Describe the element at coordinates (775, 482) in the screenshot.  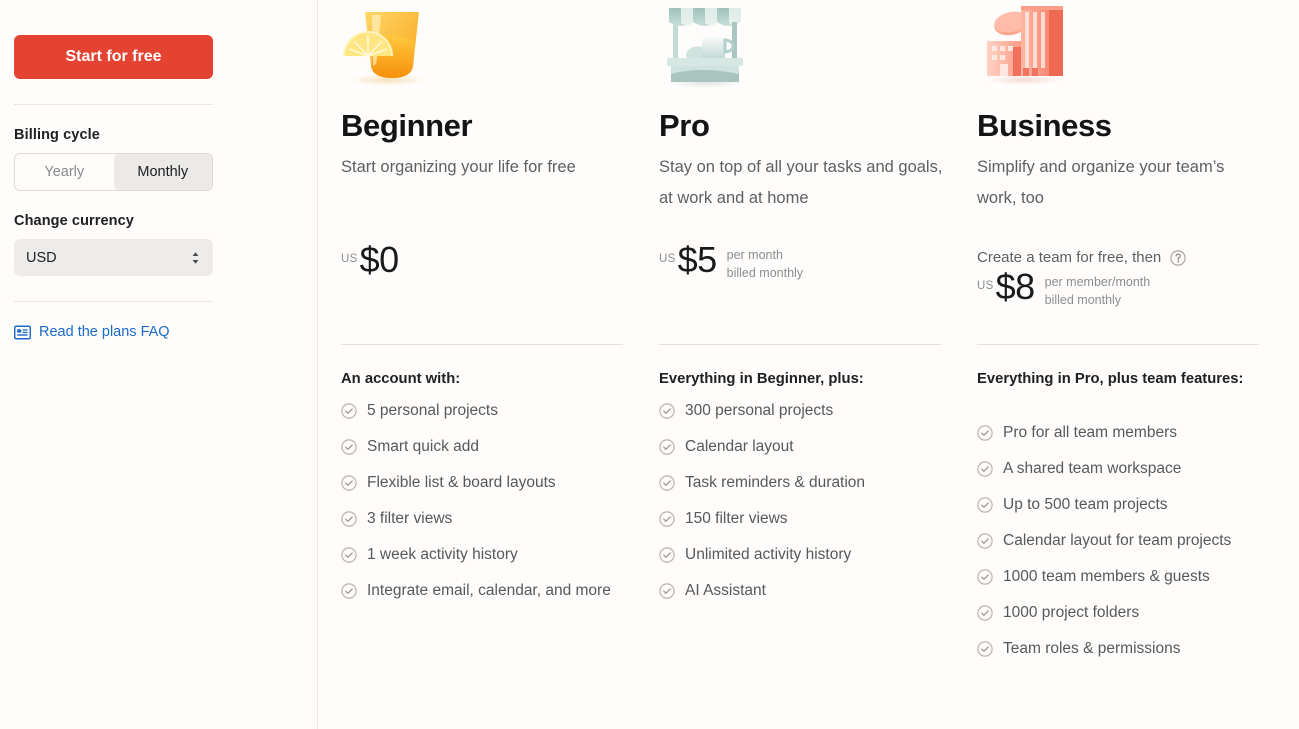
I see `feature-label: Task reminders & duration` at that location.